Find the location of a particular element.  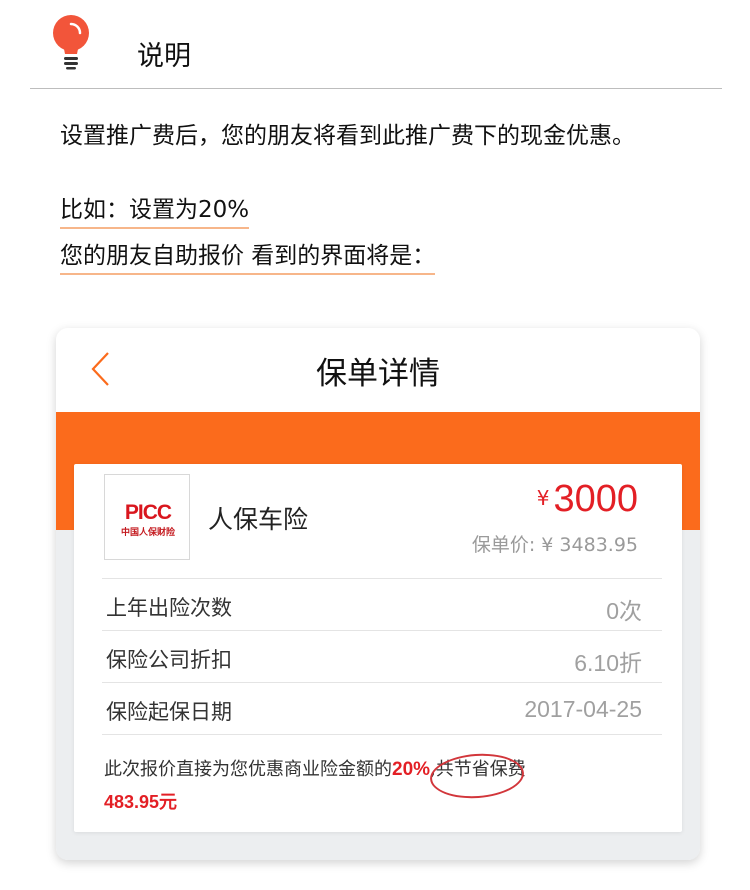

logo-text: PICC is located at coordinates (148, 512).